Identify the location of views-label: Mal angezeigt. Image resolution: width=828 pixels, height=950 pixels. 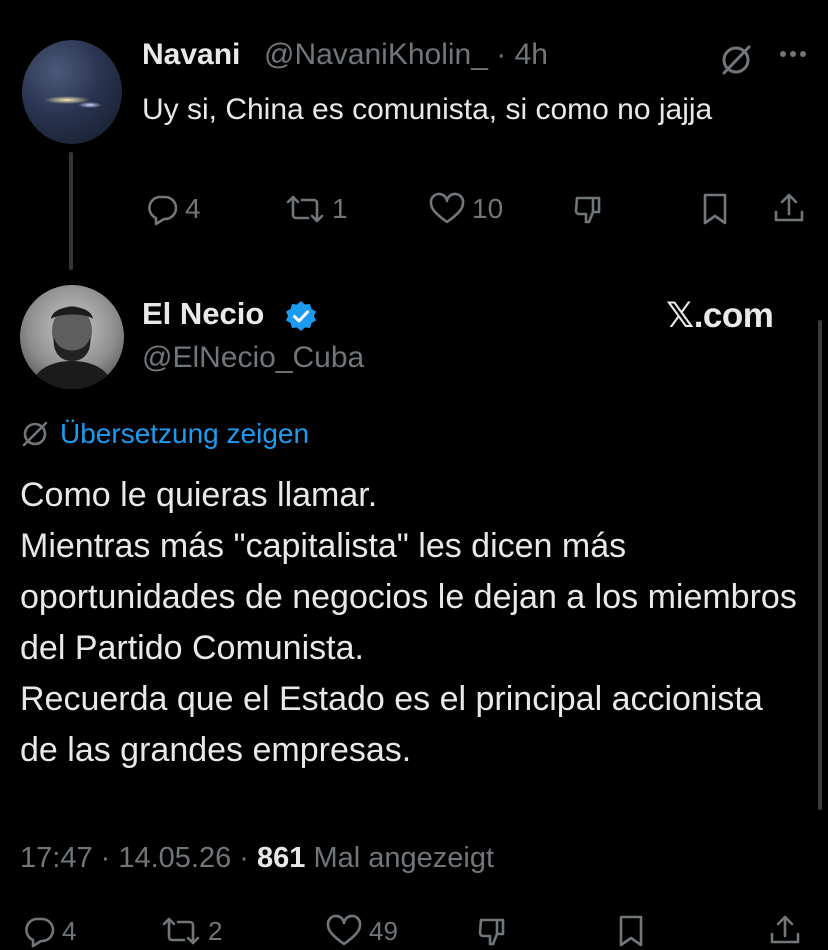
(404, 858).